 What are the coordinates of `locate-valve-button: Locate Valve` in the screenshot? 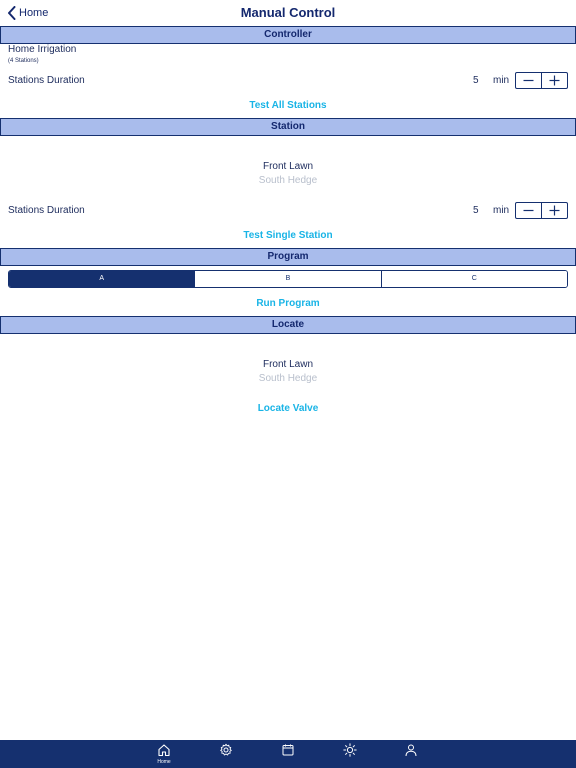 It's located at (288, 408).